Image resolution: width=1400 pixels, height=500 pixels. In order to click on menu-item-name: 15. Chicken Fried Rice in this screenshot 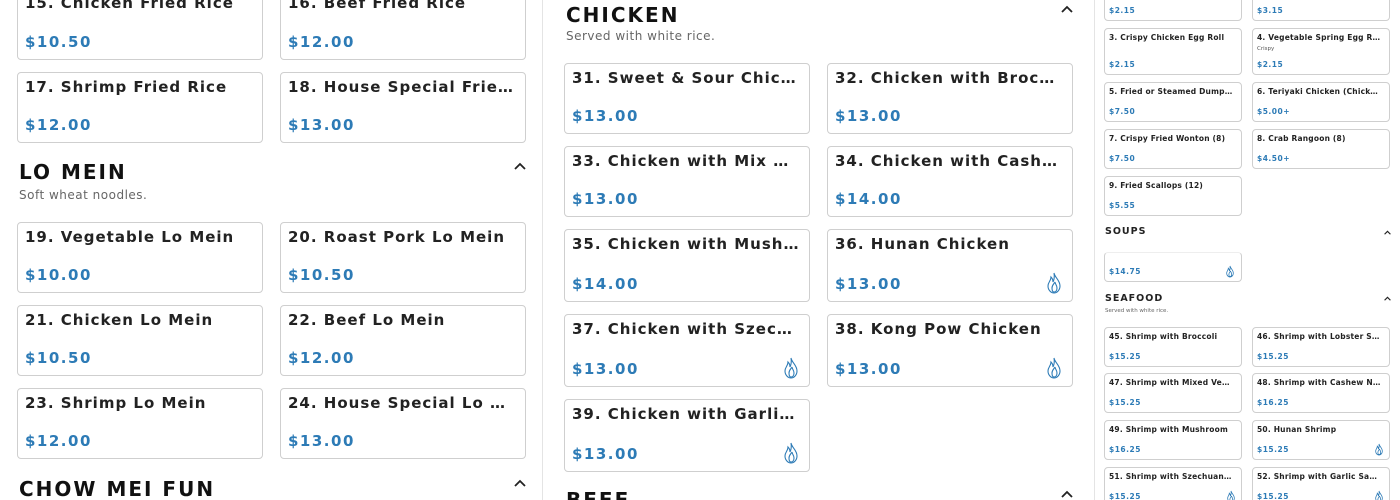, I will do `click(129, 6)`.